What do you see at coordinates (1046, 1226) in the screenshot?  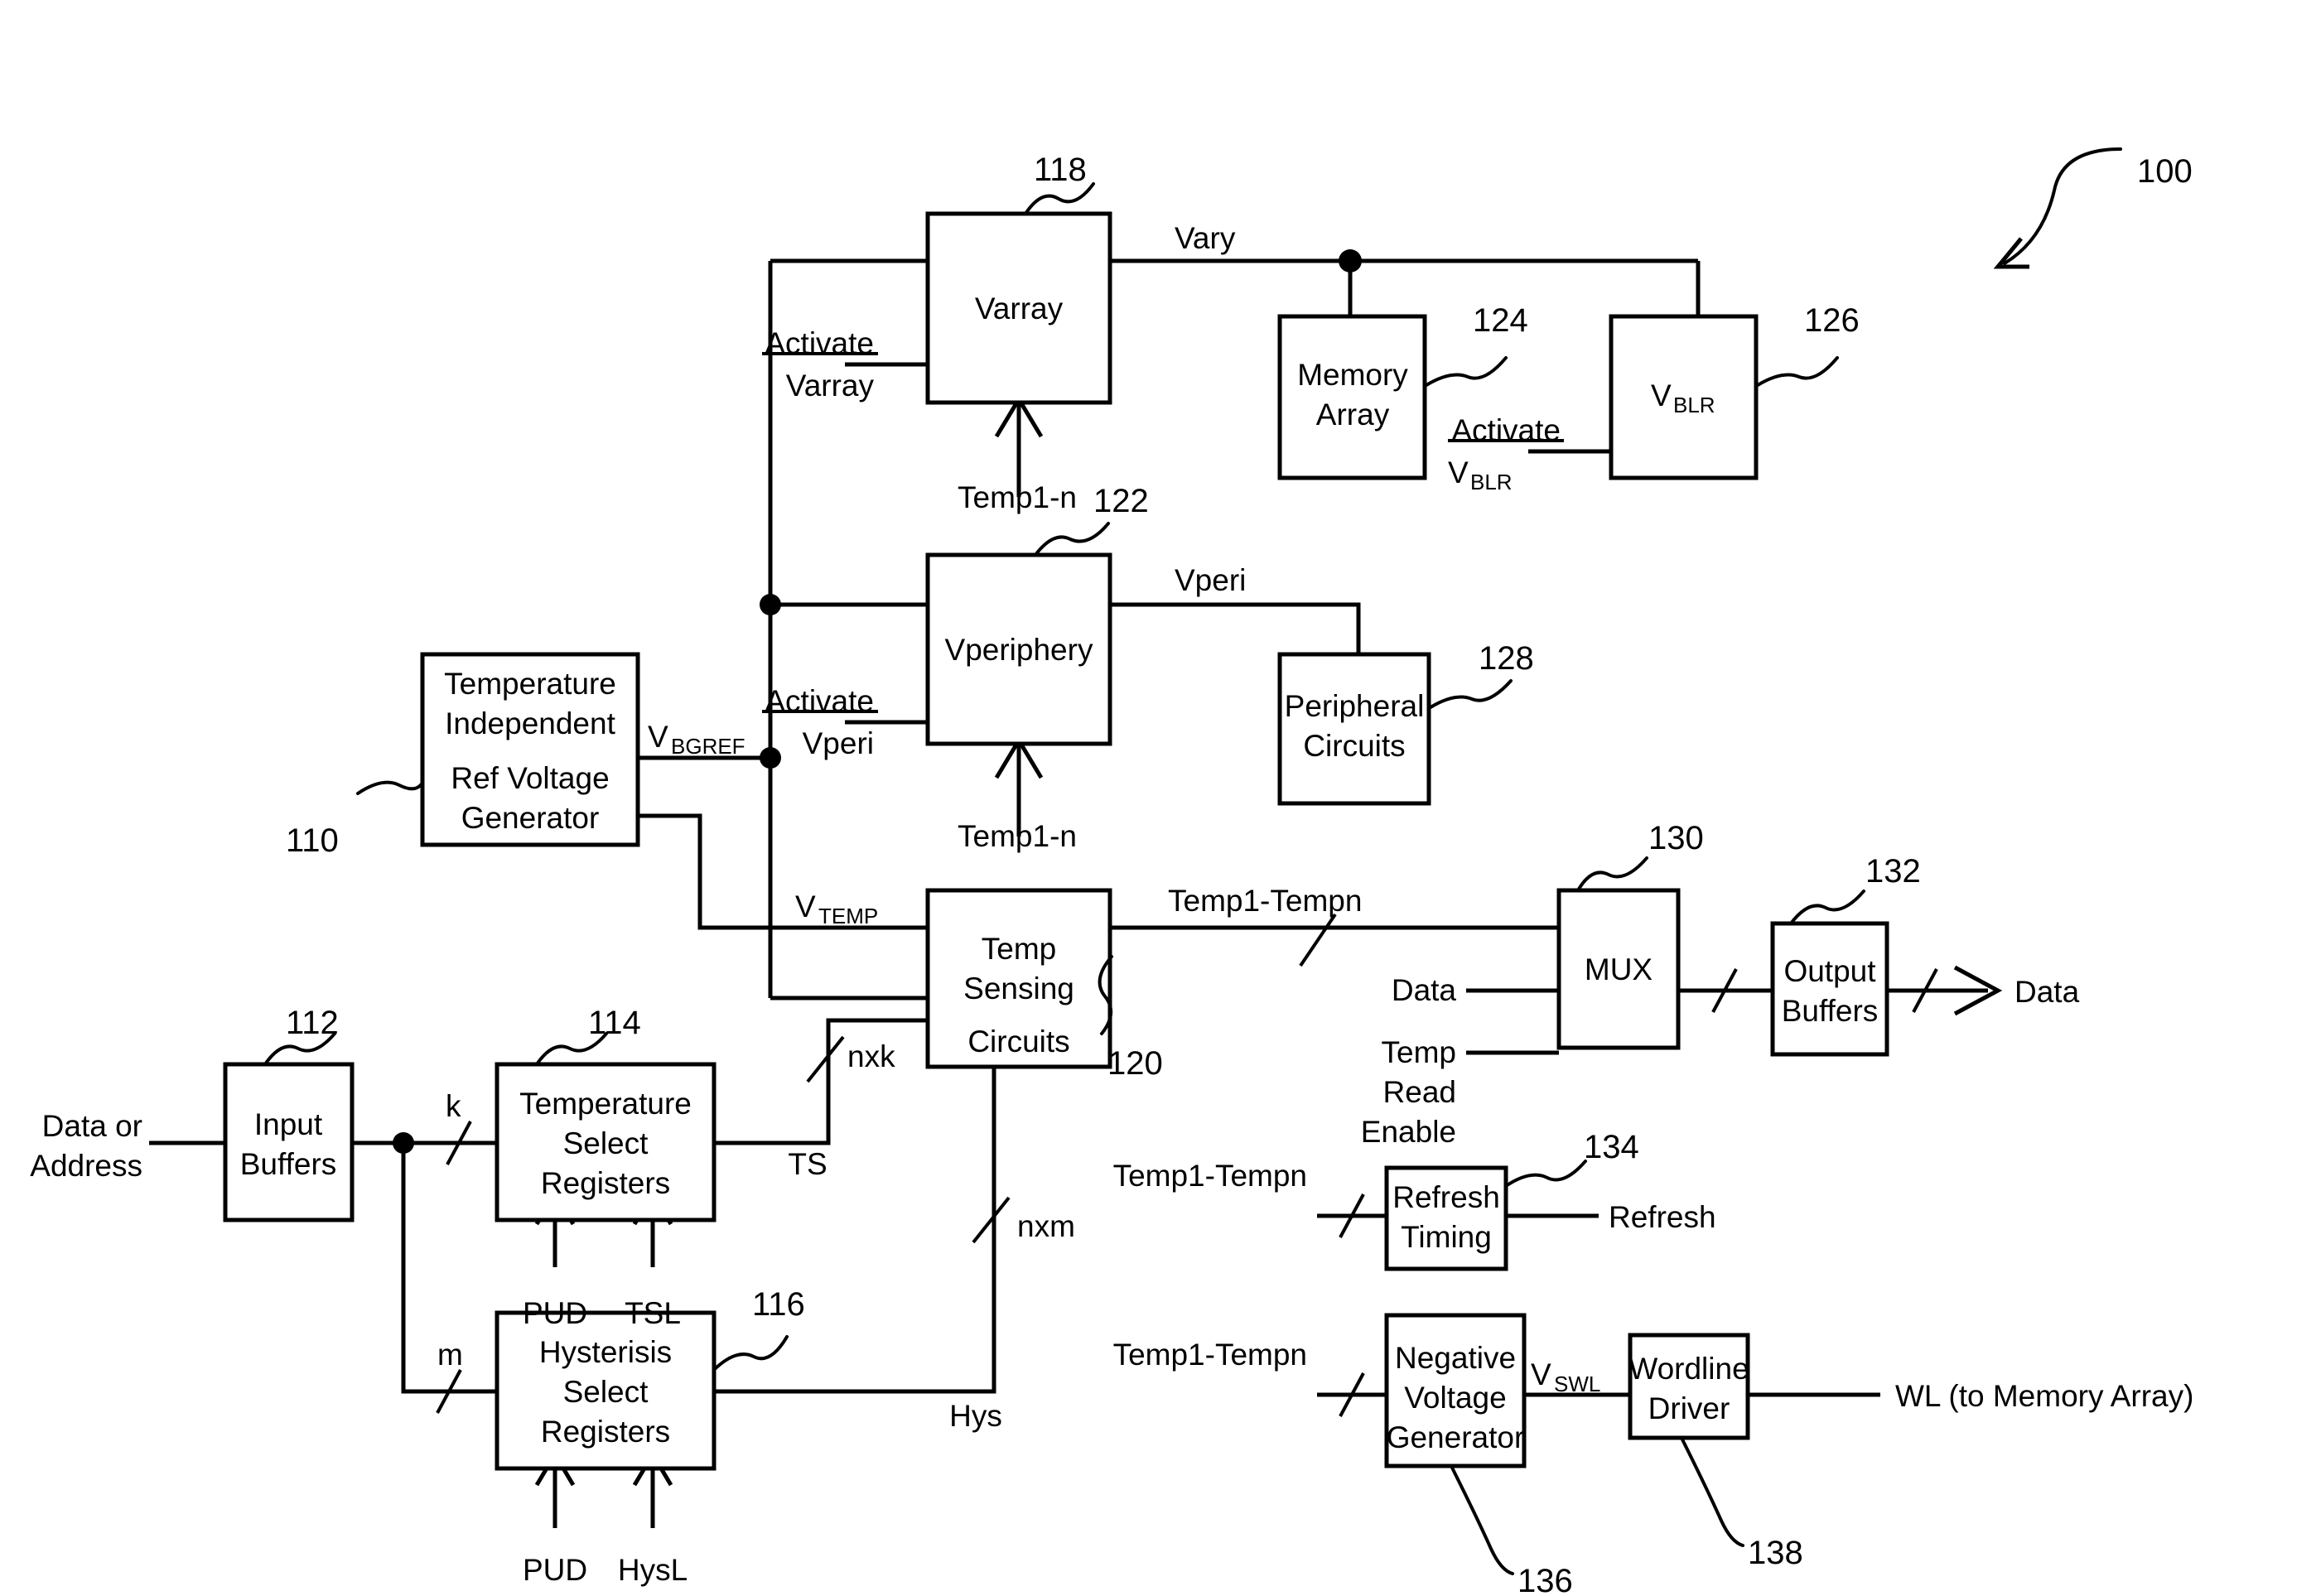 I see `signal-bus-nxm: nxm` at bounding box center [1046, 1226].